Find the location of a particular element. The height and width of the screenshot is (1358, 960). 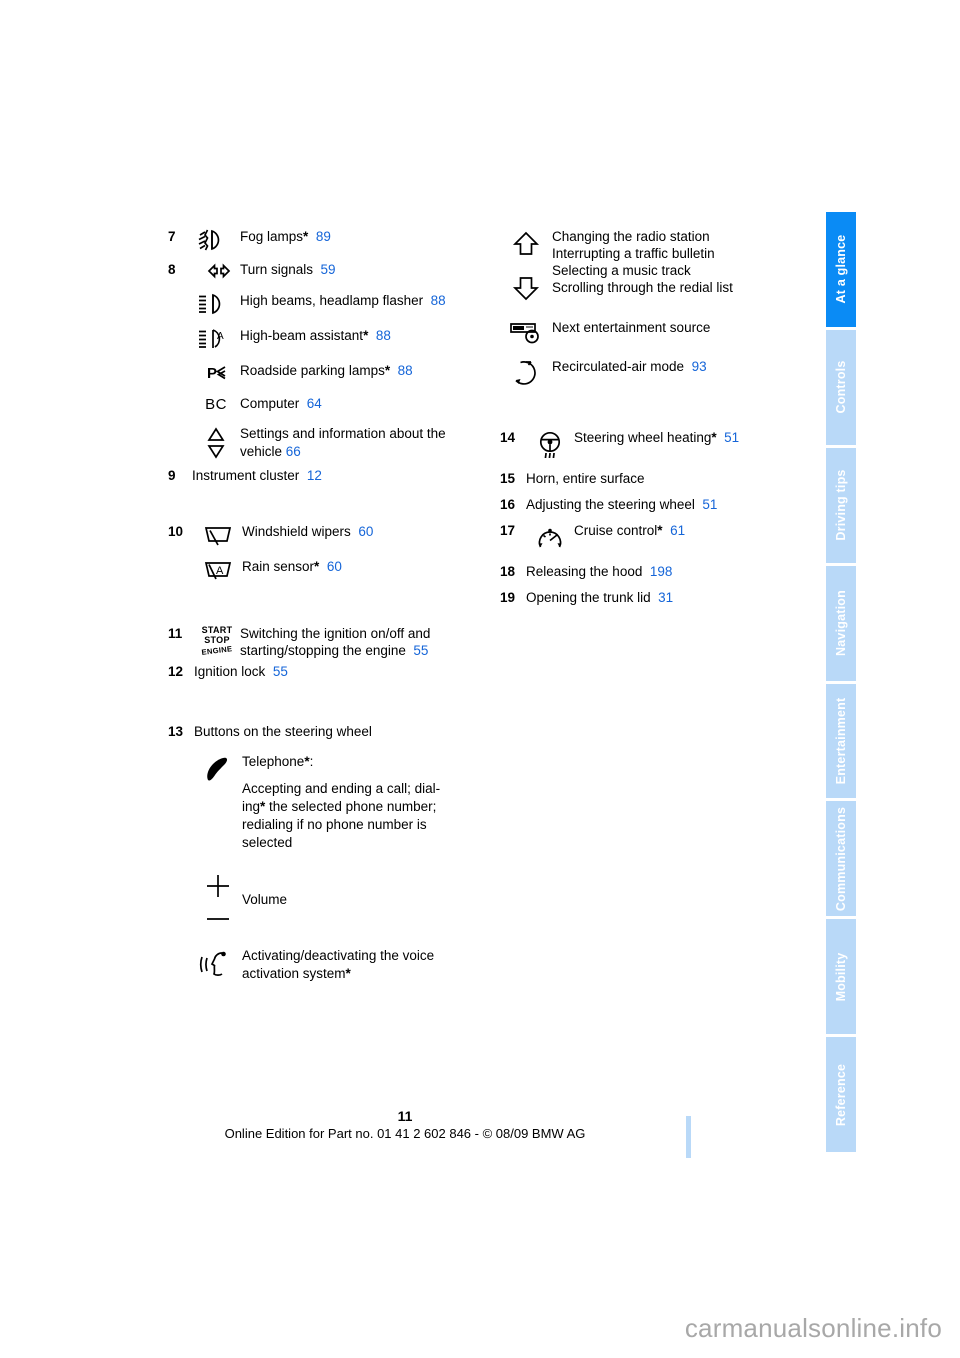

high-beam-icon is located at coordinates (216, 303).